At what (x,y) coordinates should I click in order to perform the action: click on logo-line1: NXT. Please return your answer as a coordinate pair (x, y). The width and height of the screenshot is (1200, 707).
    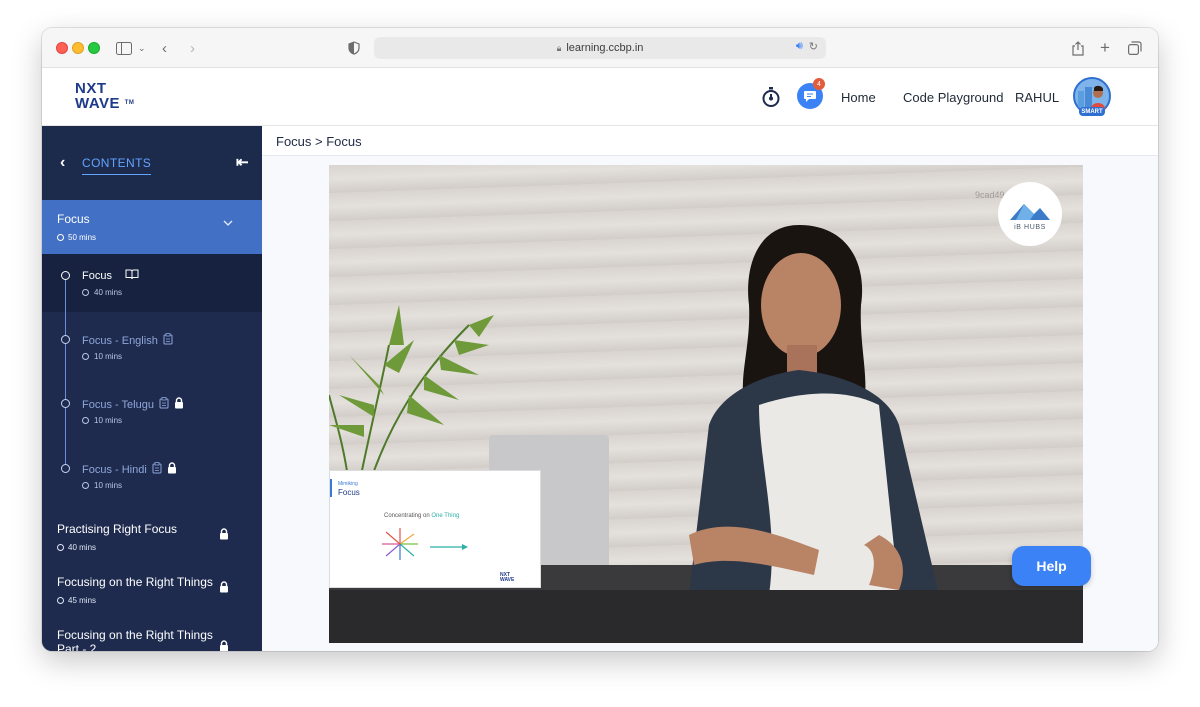
    Looking at the image, I should click on (91, 88).